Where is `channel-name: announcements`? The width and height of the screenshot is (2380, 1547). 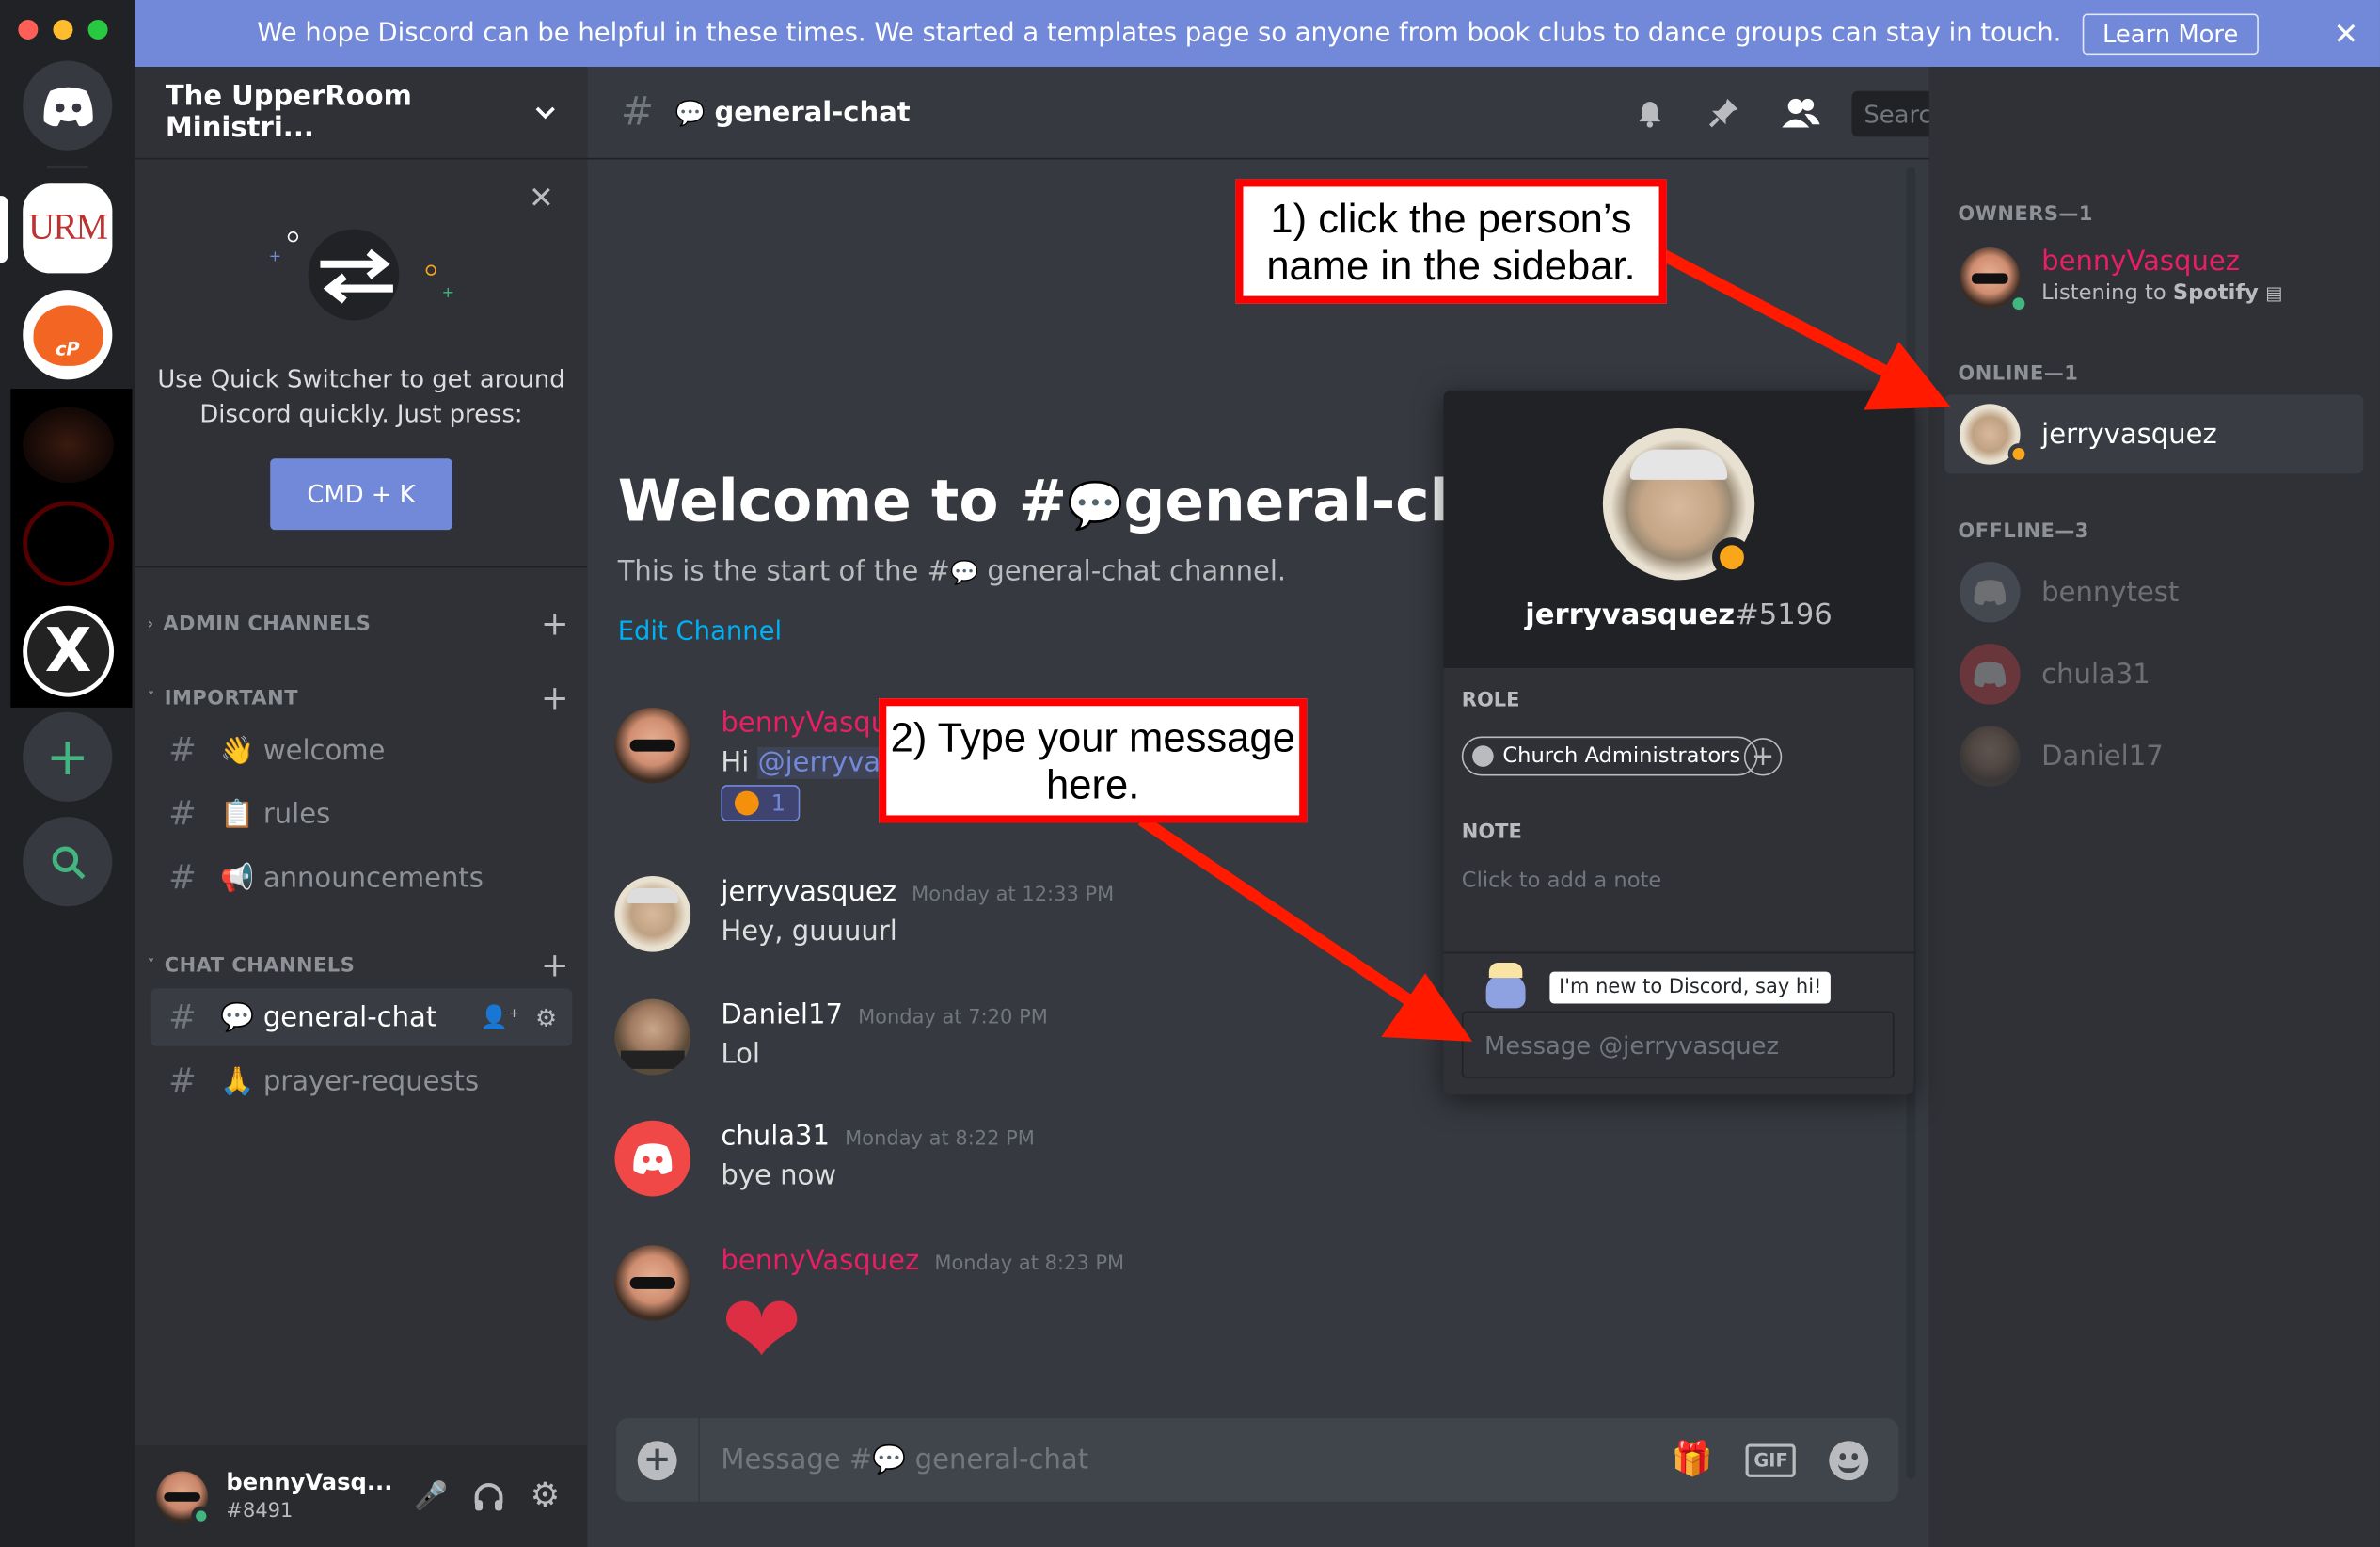
channel-name: announcements is located at coordinates (373, 877).